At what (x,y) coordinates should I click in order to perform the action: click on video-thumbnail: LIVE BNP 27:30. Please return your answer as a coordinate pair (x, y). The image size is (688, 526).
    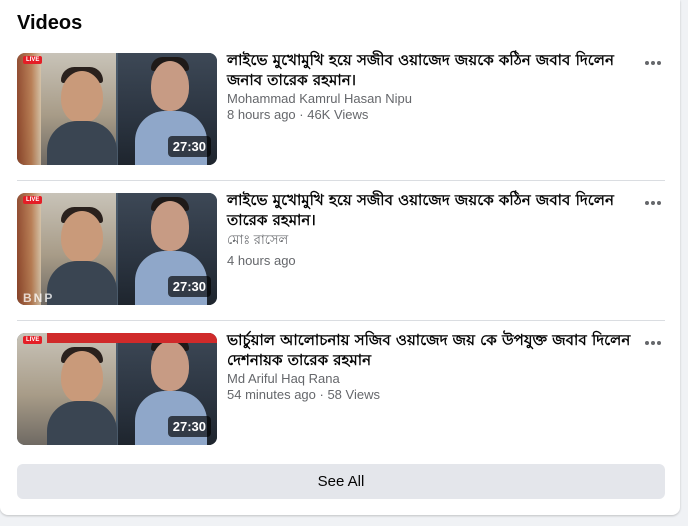
    Looking at the image, I should click on (117, 249).